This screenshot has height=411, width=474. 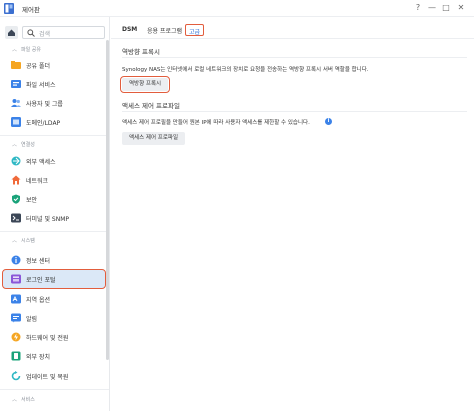 I want to click on tab-advanced: 고급, so click(x=195, y=30).